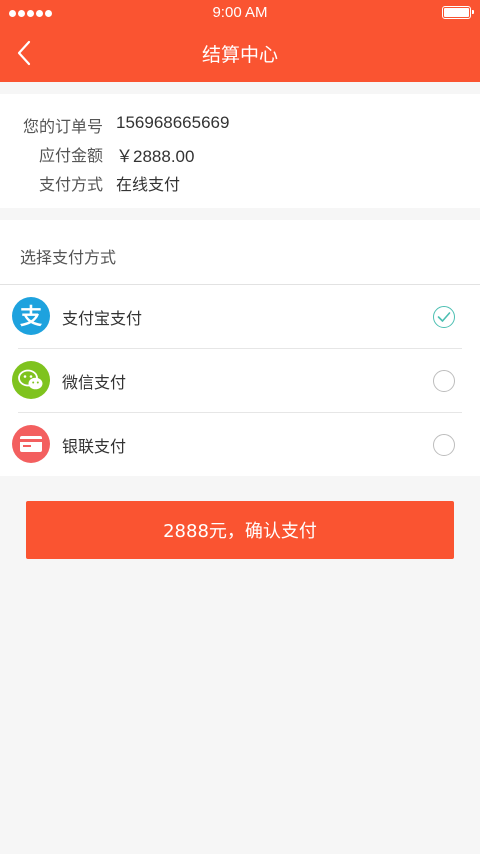  What do you see at coordinates (70, 155) in the screenshot?
I see `amount-due-label: 应付金额` at bounding box center [70, 155].